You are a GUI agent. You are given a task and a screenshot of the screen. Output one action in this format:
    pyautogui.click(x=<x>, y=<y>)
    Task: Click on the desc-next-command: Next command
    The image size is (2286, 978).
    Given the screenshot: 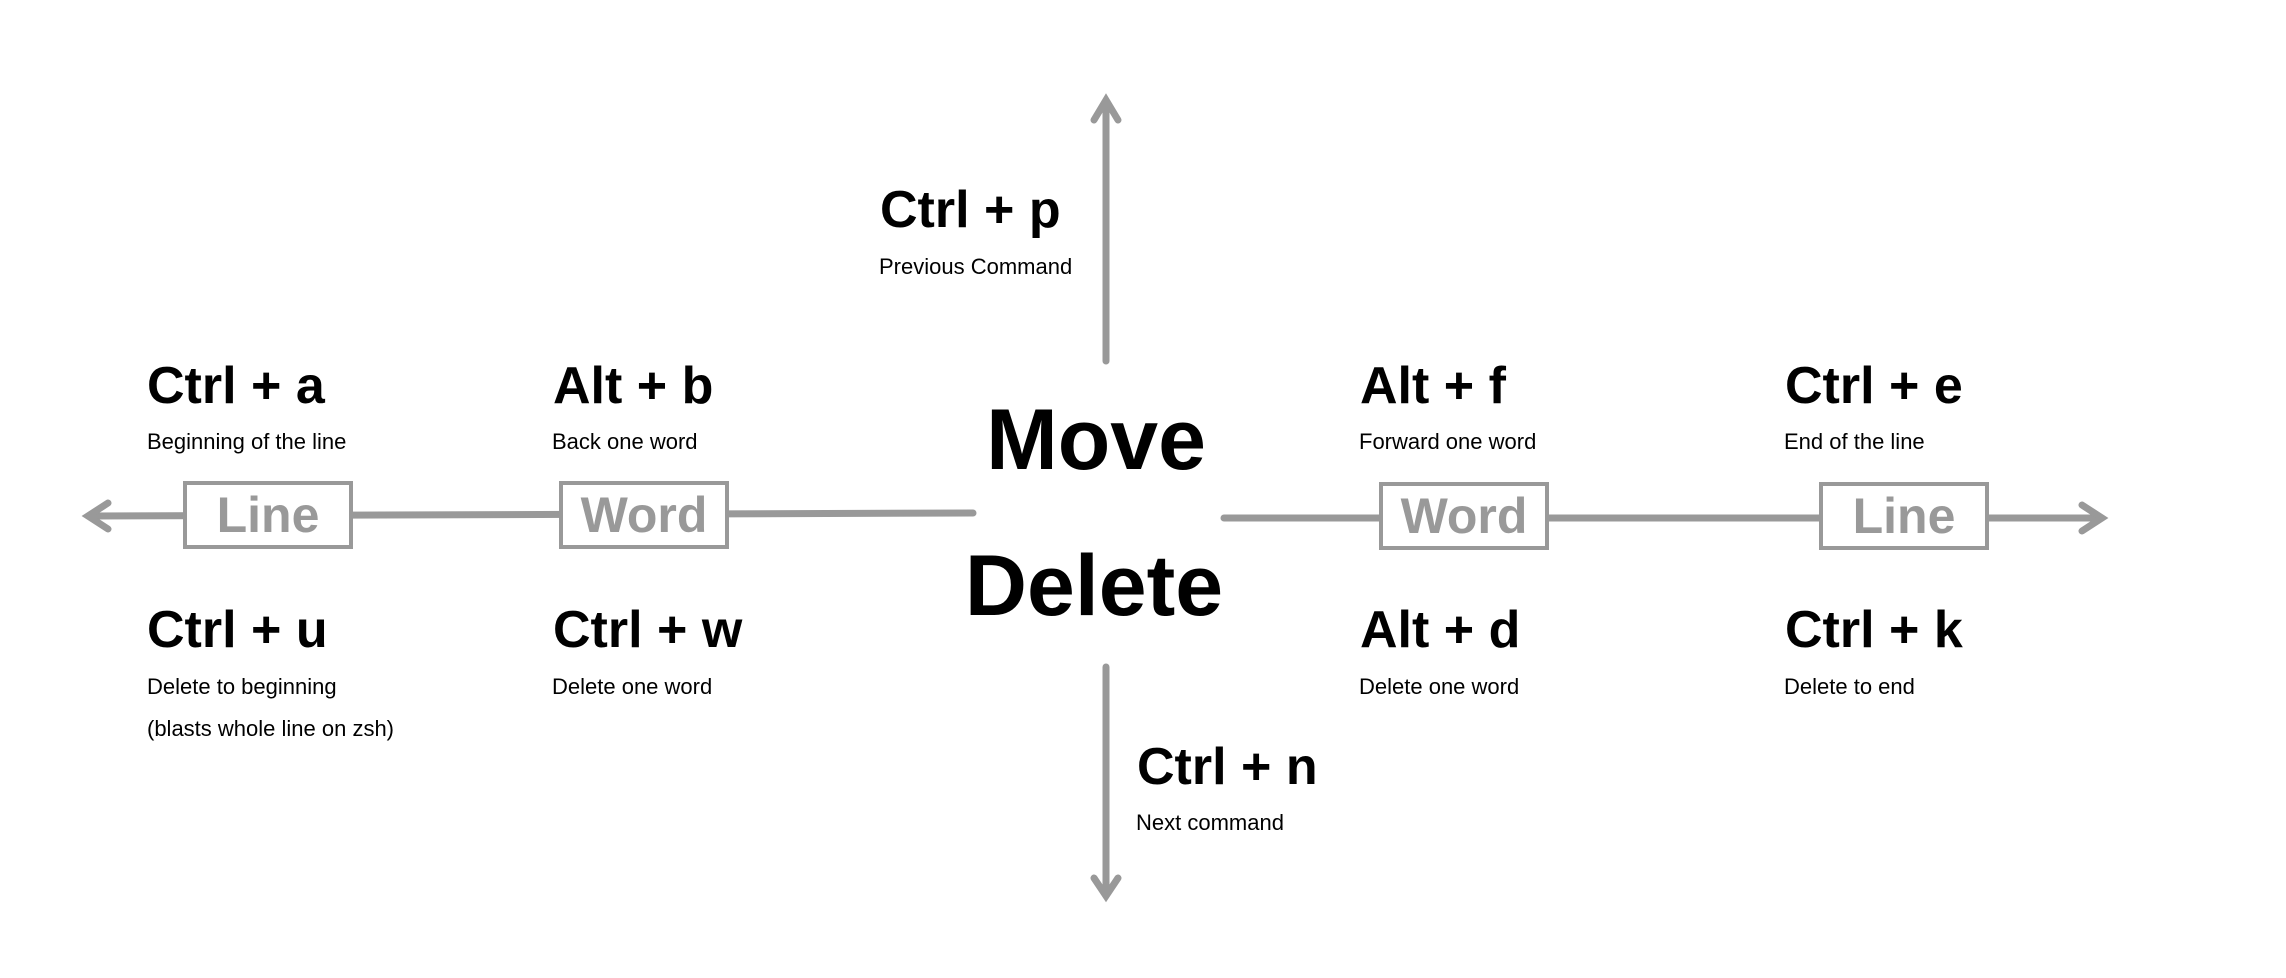 What is the action you would take?
    pyautogui.click(x=1210, y=822)
    